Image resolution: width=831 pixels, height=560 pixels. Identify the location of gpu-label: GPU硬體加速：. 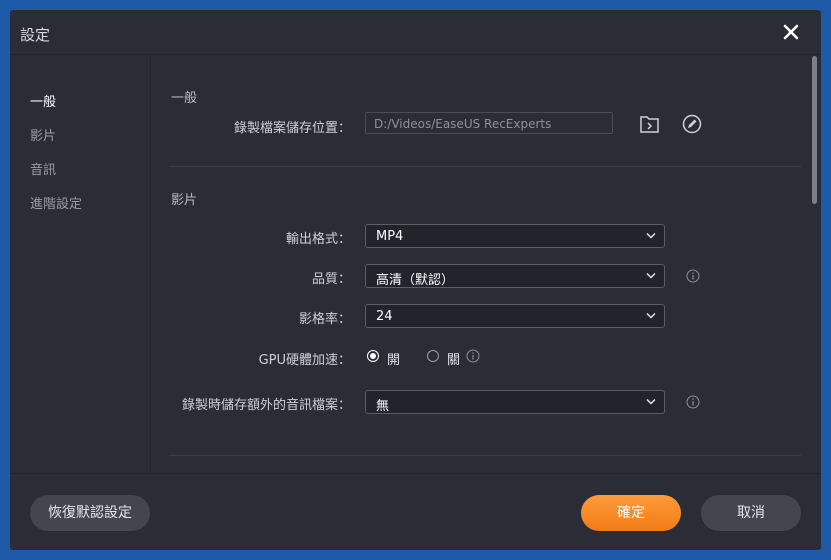
(304, 360).